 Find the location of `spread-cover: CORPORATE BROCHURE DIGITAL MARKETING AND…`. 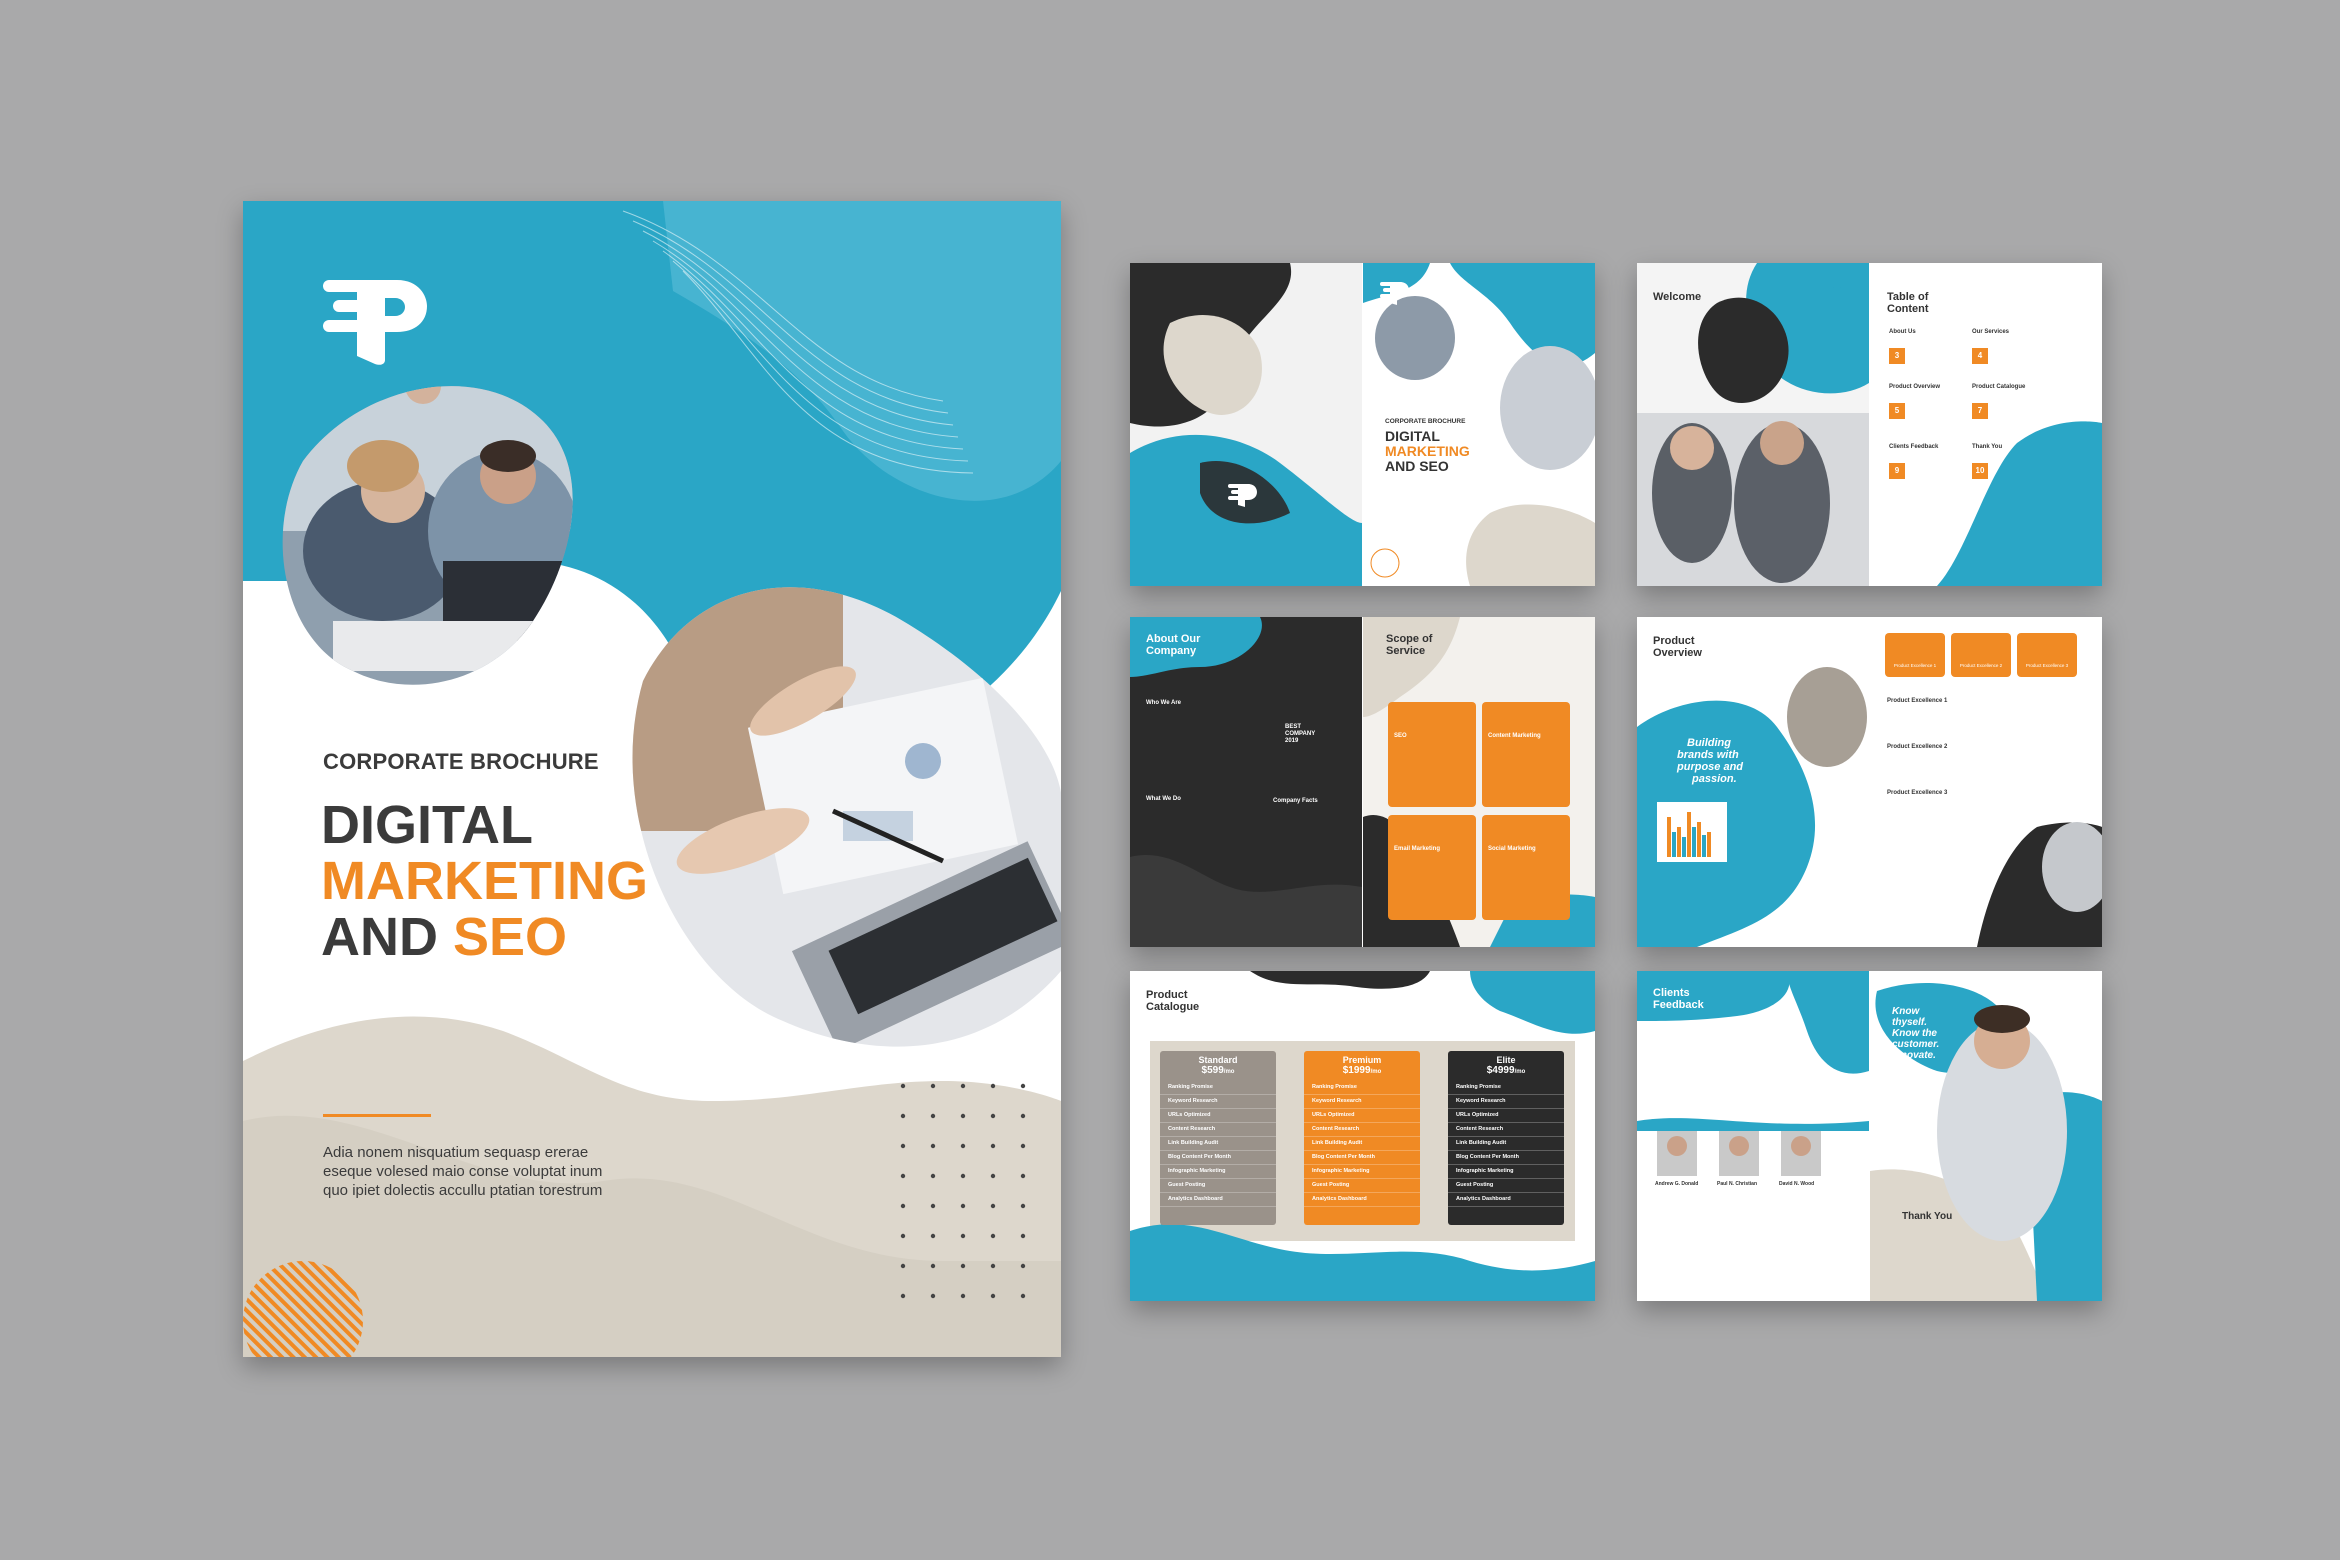

spread-cover: CORPORATE BROCHURE DIGITAL MARKETING AND… is located at coordinates (1362, 424).